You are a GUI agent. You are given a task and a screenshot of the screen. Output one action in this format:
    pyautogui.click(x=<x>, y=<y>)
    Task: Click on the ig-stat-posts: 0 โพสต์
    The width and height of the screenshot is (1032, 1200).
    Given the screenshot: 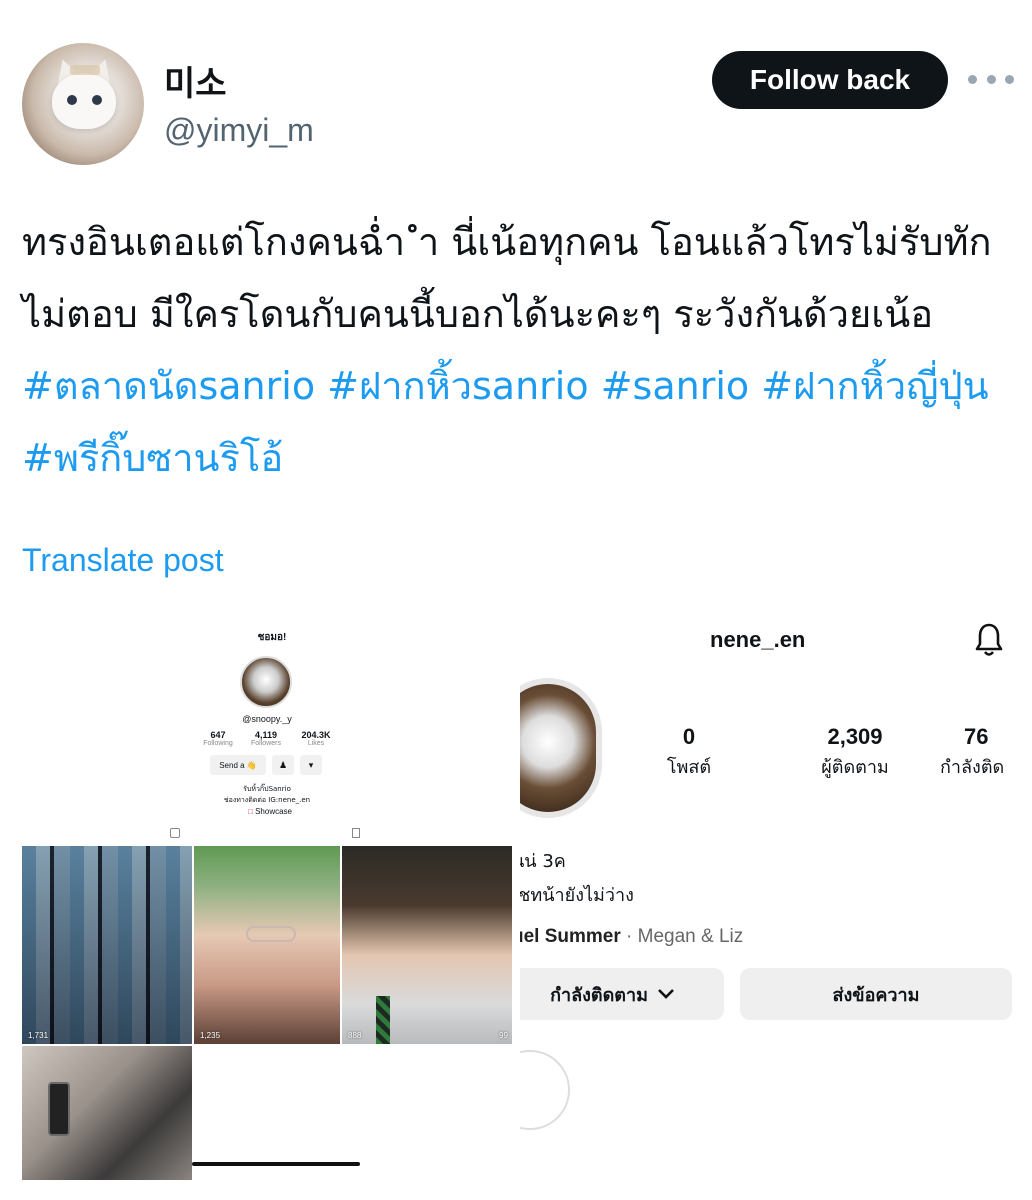 What is the action you would take?
    pyautogui.click(x=689, y=752)
    